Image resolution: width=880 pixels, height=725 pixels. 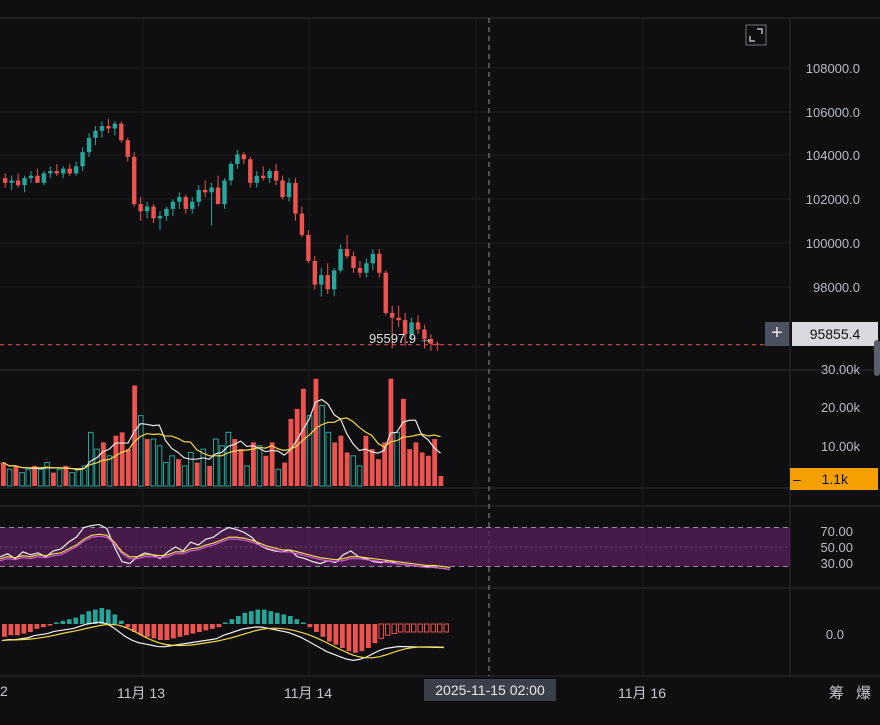 What do you see at coordinates (832, 112) in the screenshot?
I see `price-tick: 106000.0` at bounding box center [832, 112].